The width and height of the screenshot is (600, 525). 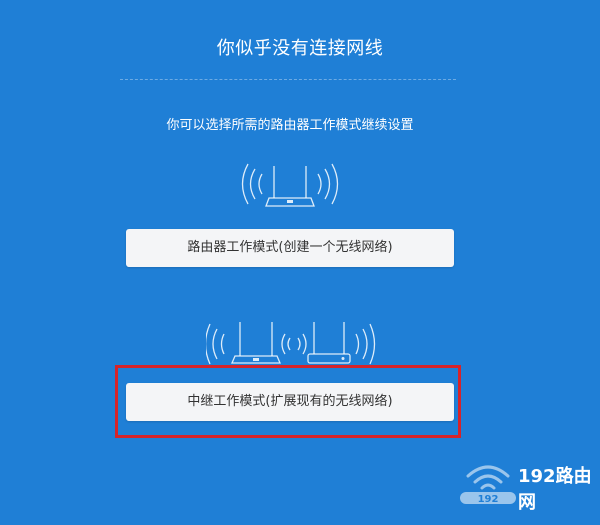 What do you see at coordinates (290, 125) in the screenshot?
I see `page-subtitle: 你可以选择所需的路由器工作模式继续设置` at bounding box center [290, 125].